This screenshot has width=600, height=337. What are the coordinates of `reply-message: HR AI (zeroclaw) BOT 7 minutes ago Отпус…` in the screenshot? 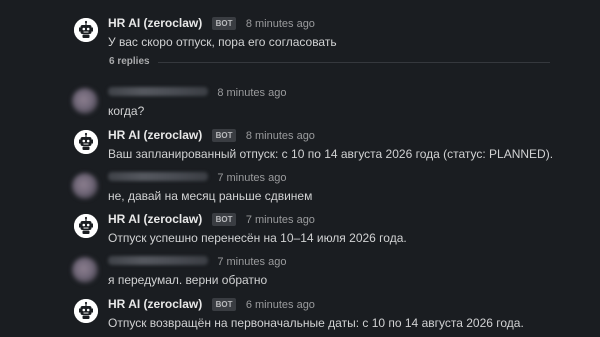 It's located at (300, 231).